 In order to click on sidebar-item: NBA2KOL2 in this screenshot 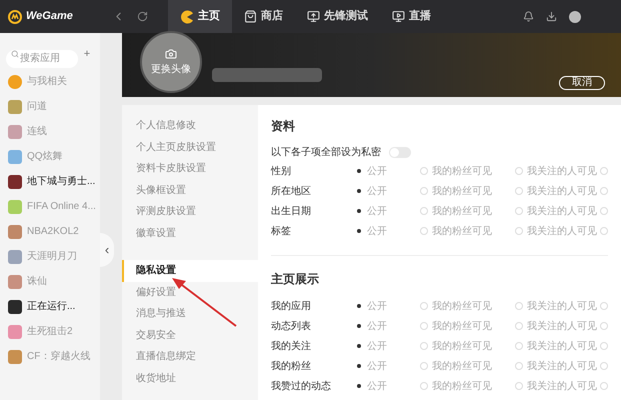, I will do `click(50, 231)`.